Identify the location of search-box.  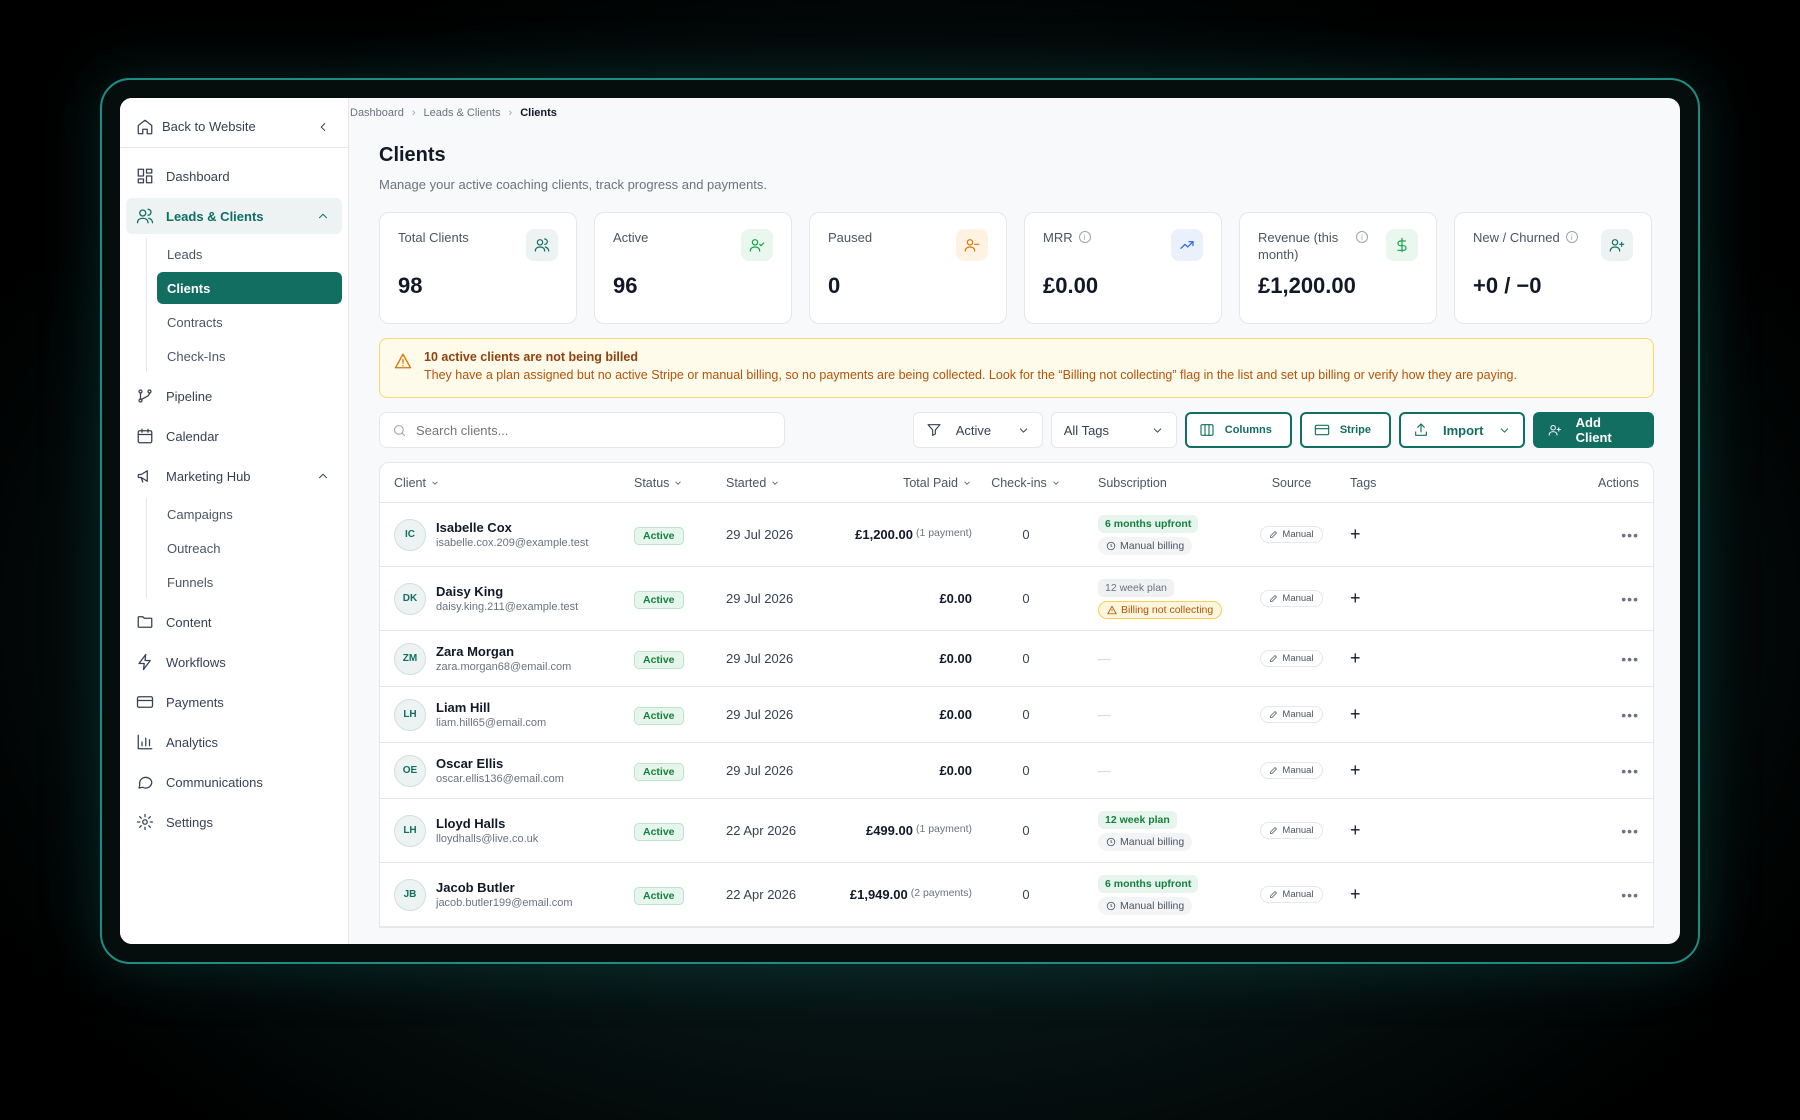
(582, 430).